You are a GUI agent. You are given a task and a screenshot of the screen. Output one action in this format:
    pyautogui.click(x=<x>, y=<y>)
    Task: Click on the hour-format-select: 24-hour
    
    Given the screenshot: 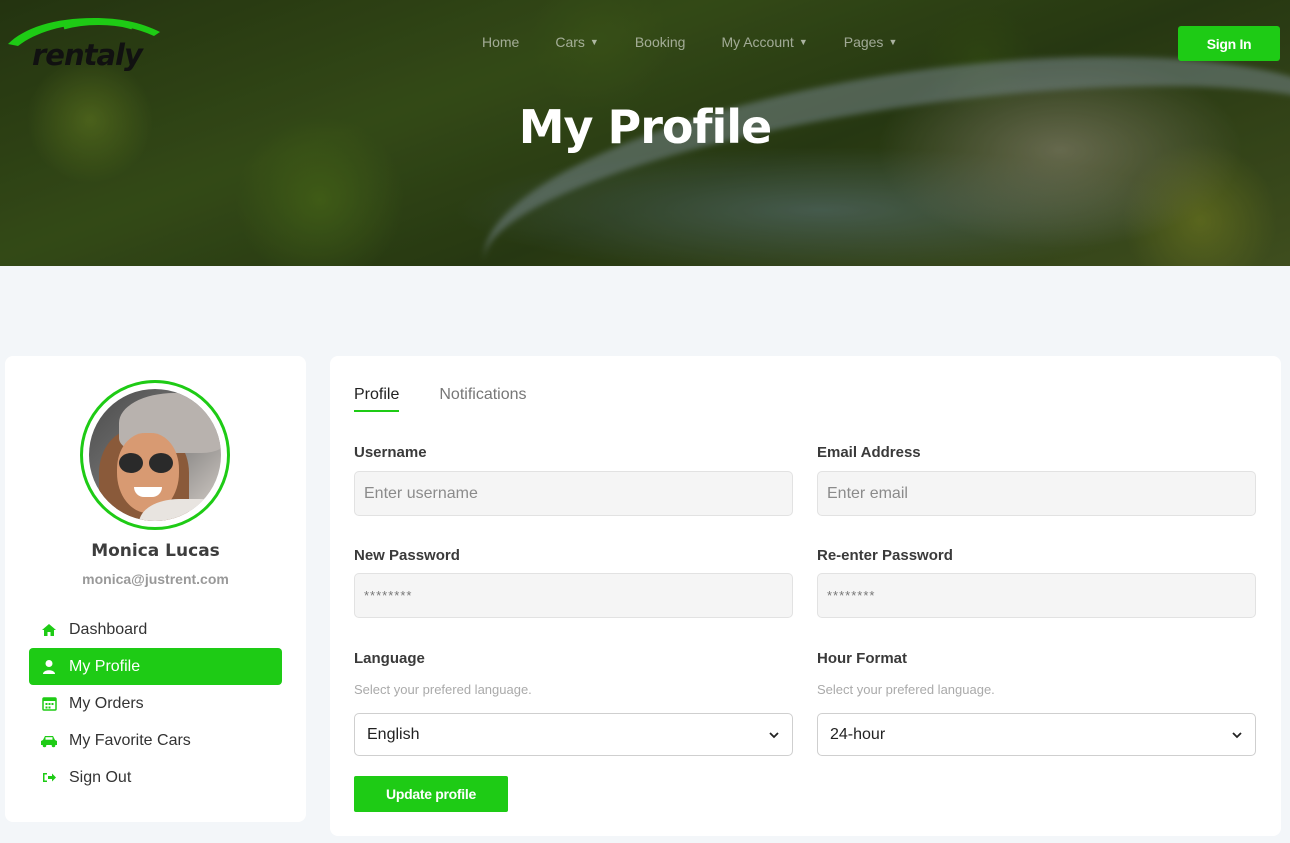 What is the action you would take?
    pyautogui.click(x=1036, y=734)
    